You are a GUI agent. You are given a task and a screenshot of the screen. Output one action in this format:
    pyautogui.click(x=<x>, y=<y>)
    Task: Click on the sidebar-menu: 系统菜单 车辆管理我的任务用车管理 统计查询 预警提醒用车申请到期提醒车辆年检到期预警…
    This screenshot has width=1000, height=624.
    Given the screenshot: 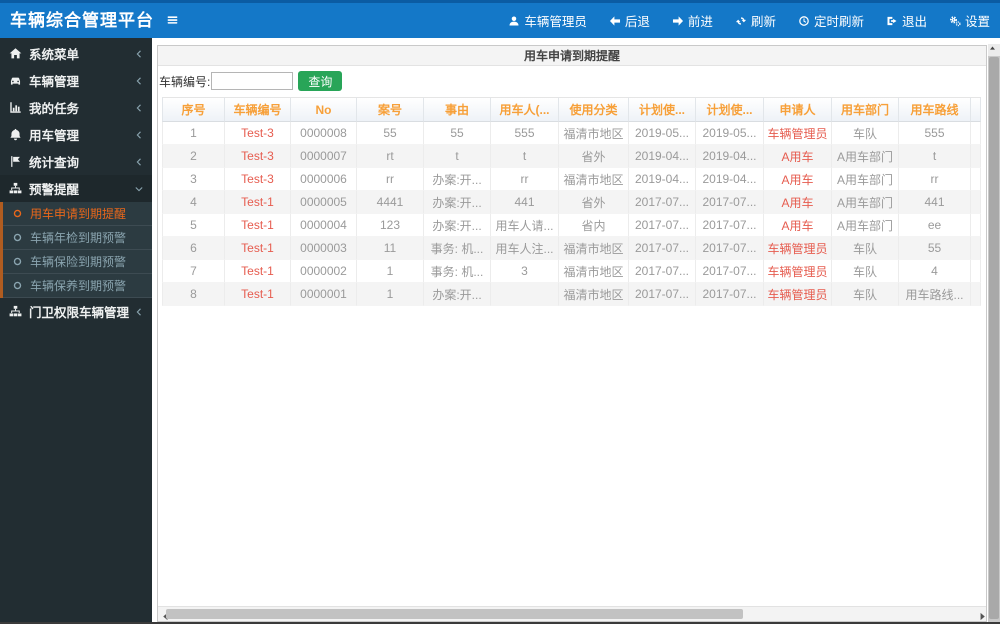 What is the action you would take?
    pyautogui.click(x=76, y=181)
    